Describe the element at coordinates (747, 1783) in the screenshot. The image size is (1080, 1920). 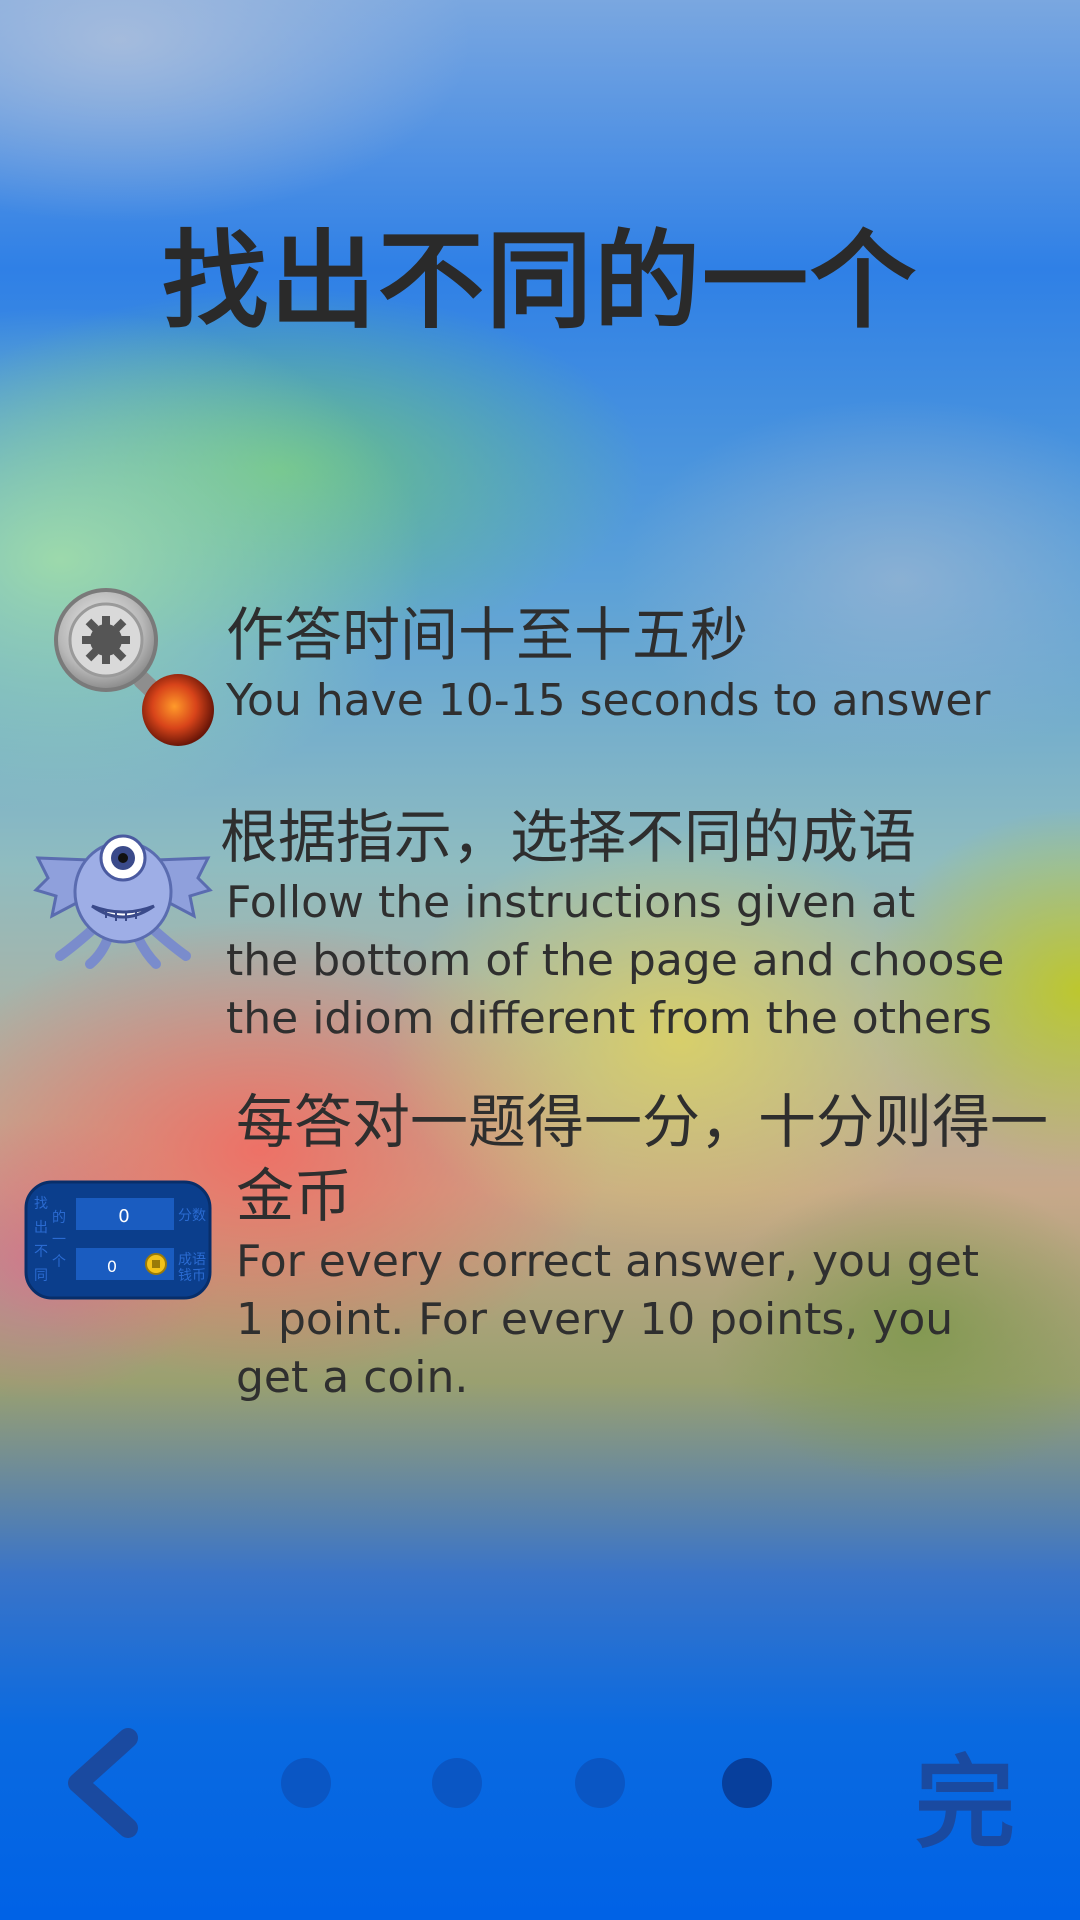
I see `page-dot-4-active` at that location.